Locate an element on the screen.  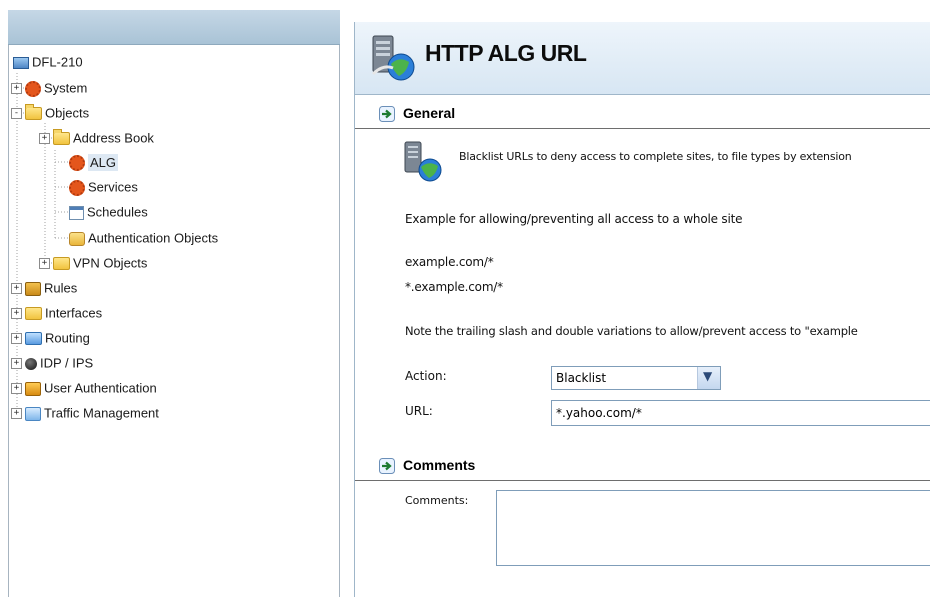
user-auth-icon is located at coordinates (33, 388).